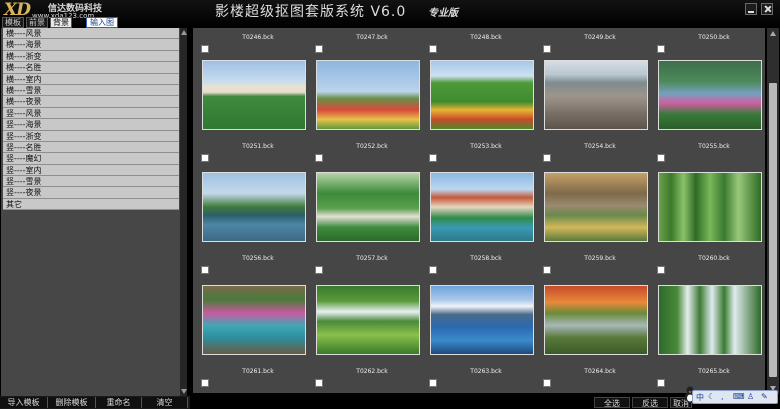  I want to click on import-template-button: 导入模板, so click(24, 402).